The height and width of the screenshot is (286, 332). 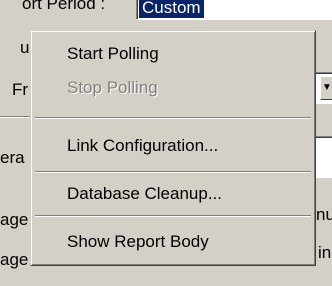 I want to click on background-label-fragment: nu, so click(x=324, y=214).